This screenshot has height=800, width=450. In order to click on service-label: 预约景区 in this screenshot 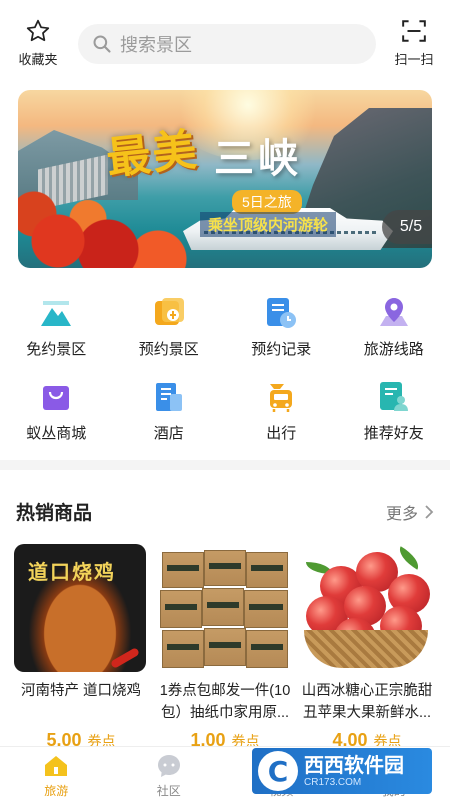, I will do `click(168, 349)`.